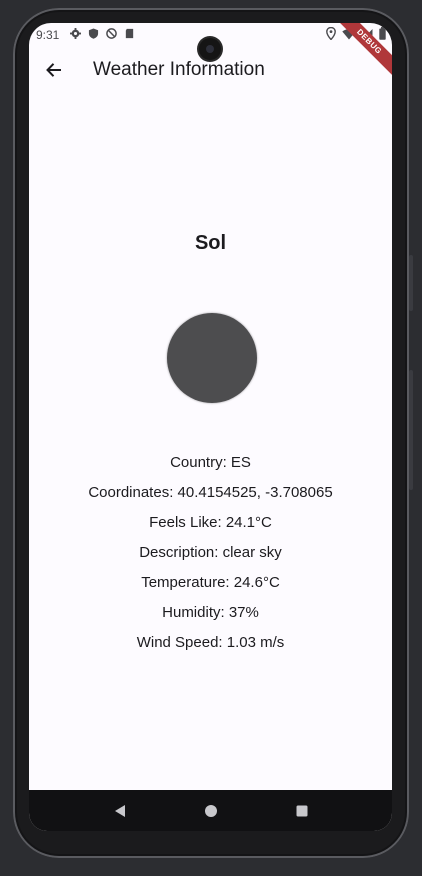 This screenshot has width=422, height=876. I want to click on status-time: 9:31, so click(48, 35).